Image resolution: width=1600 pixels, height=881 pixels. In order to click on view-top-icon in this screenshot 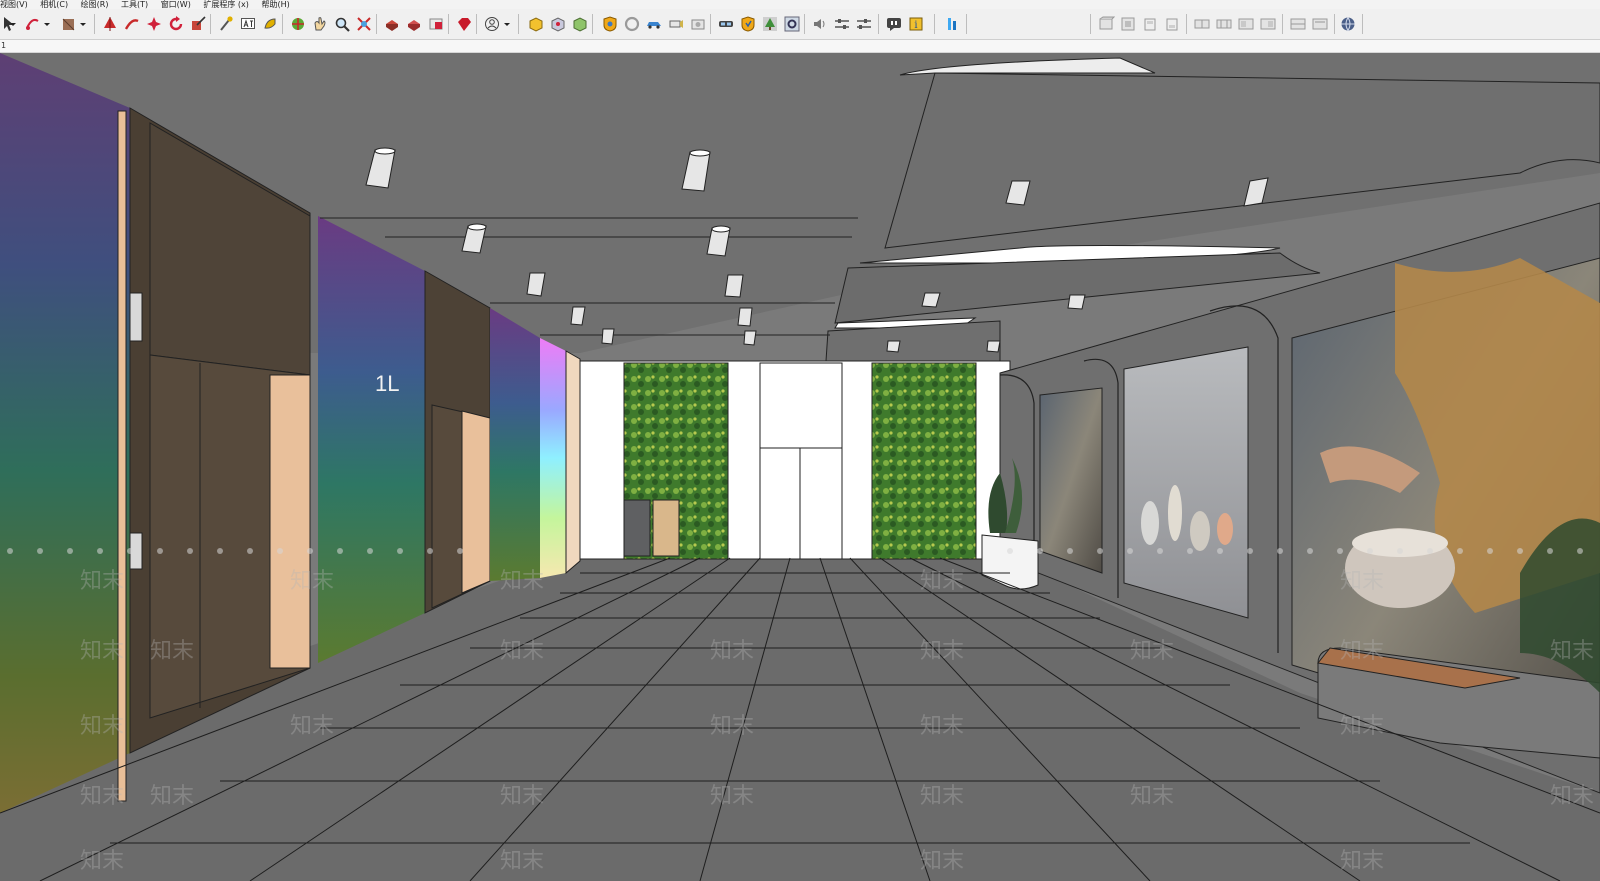, I will do `click(1128, 24)`.